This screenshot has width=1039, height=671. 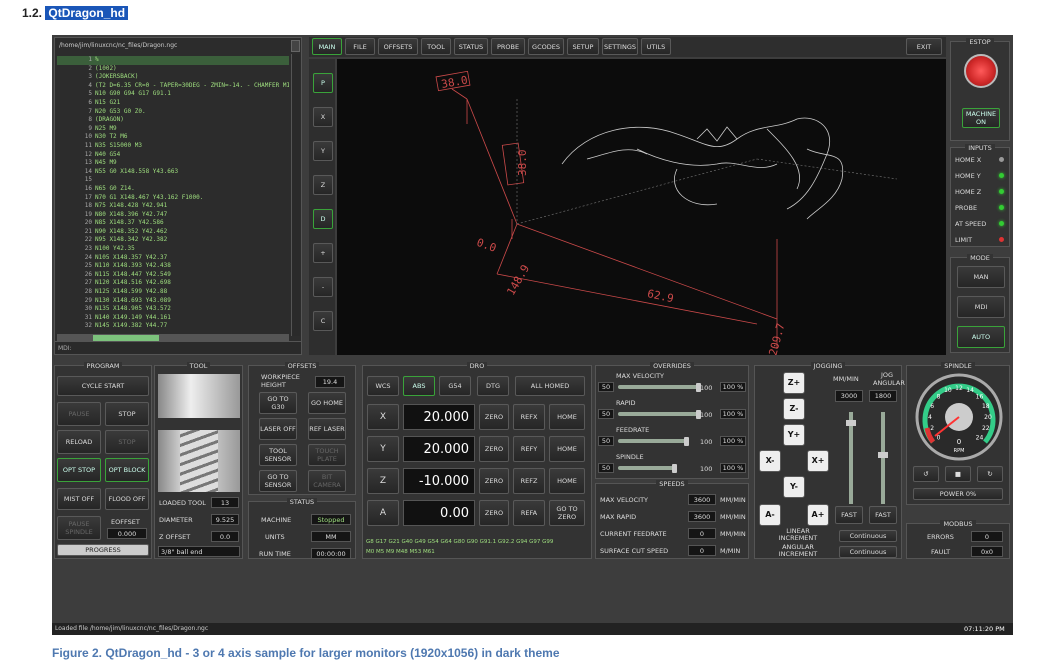 I want to click on mode-mdi-button: MDI, so click(x=981, y=307).